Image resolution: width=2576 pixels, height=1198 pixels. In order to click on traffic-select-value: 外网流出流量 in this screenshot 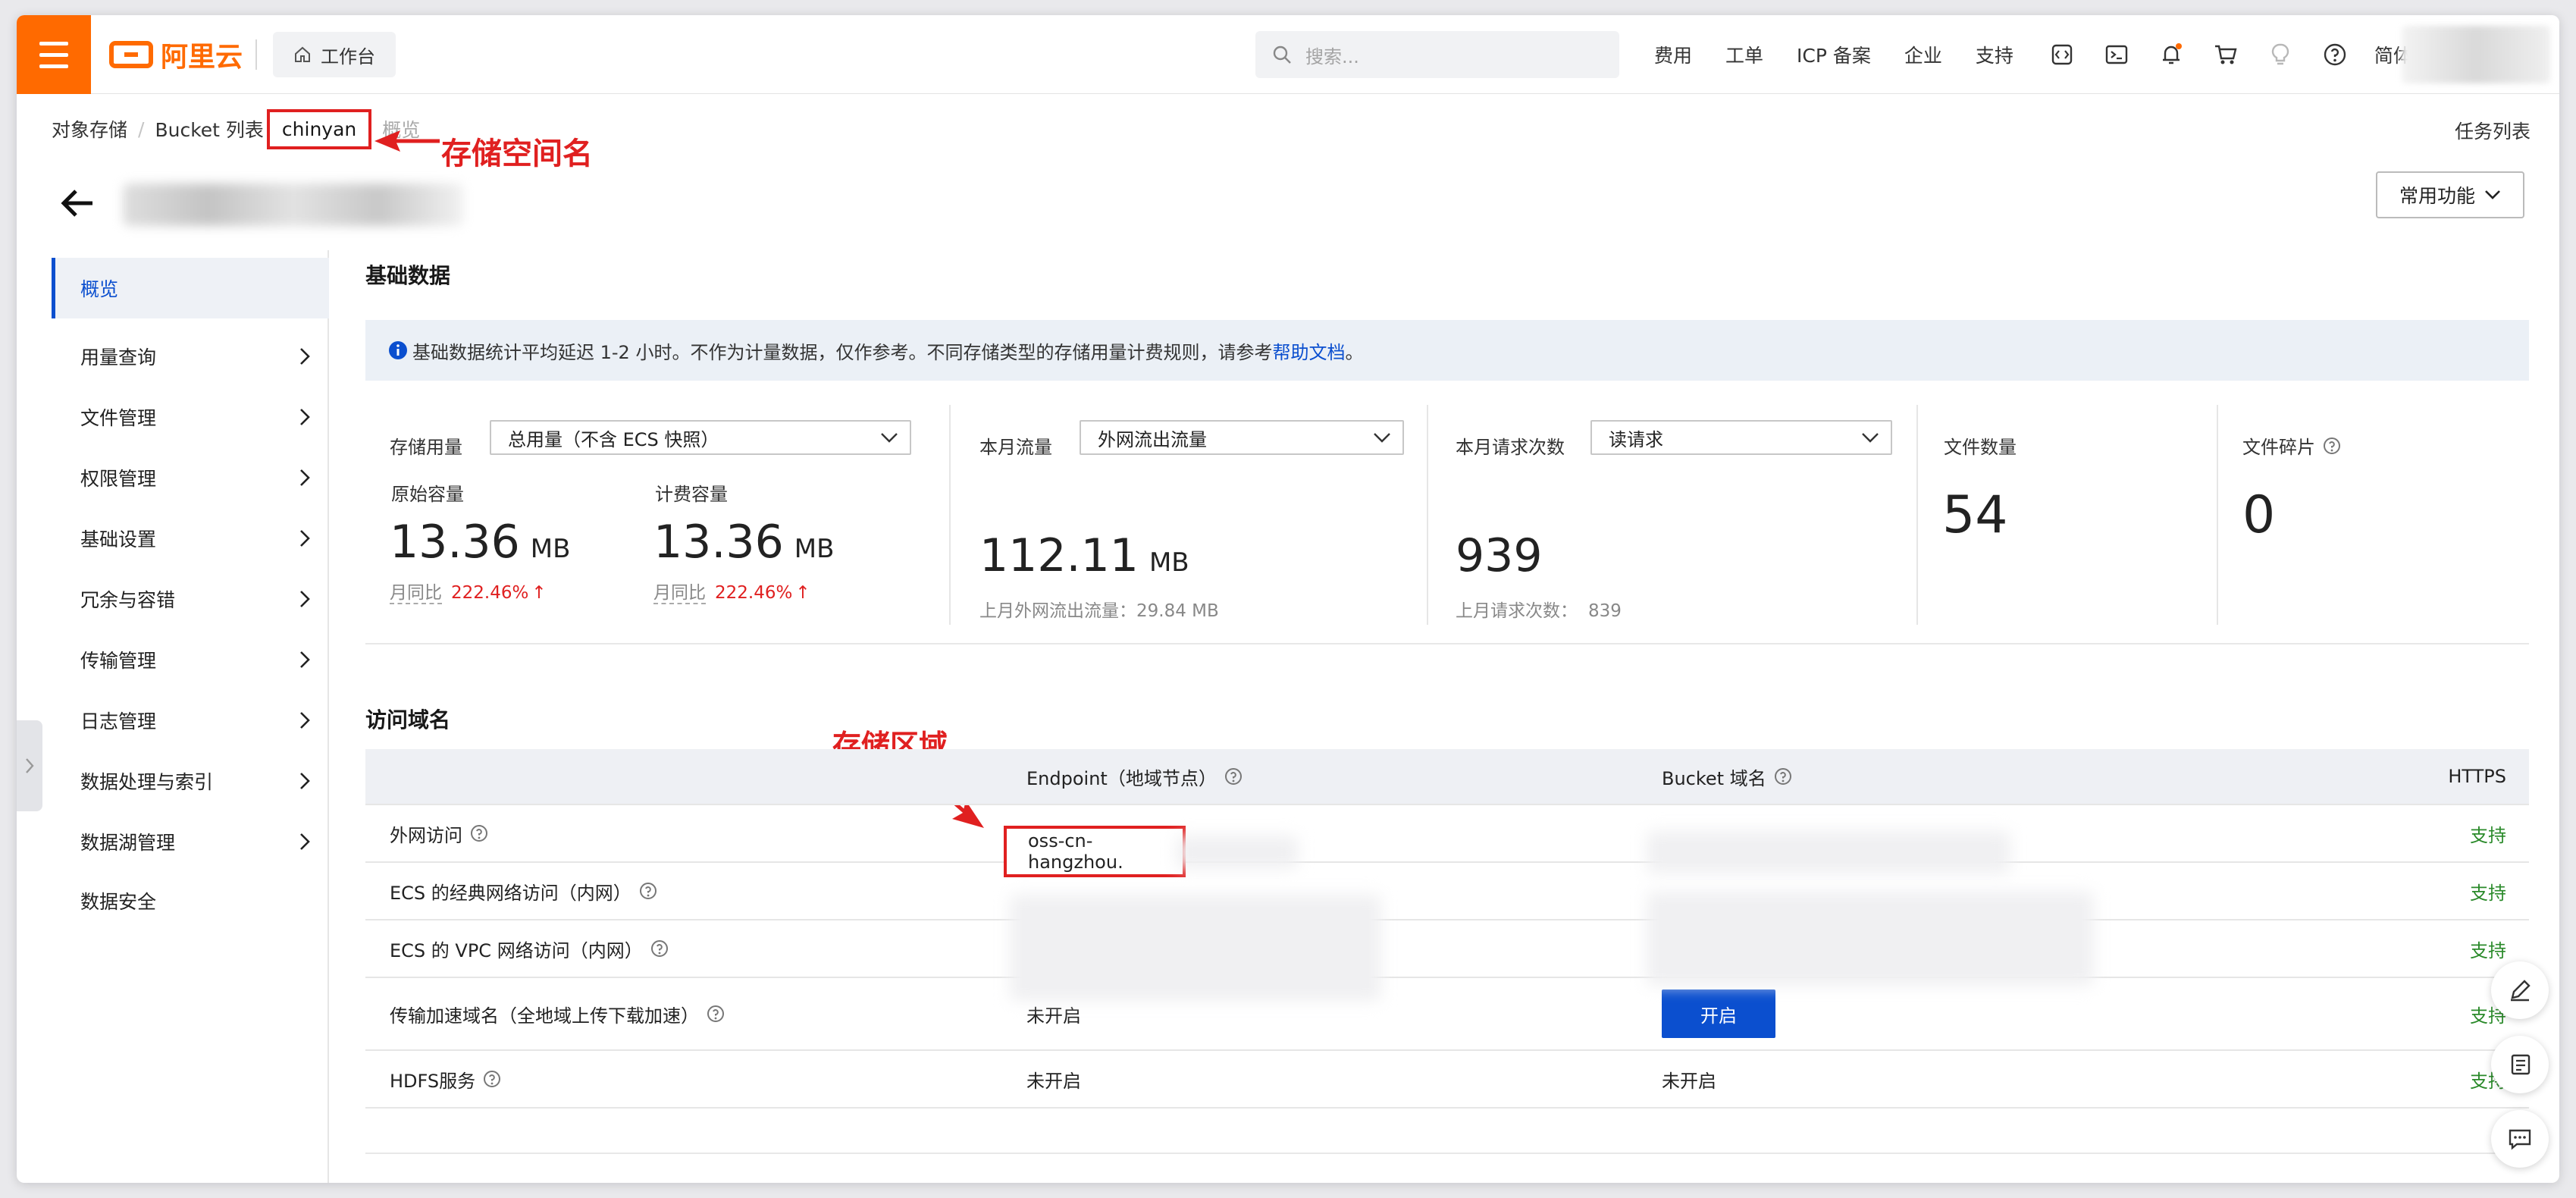, I will do `click(1152, 439)`.